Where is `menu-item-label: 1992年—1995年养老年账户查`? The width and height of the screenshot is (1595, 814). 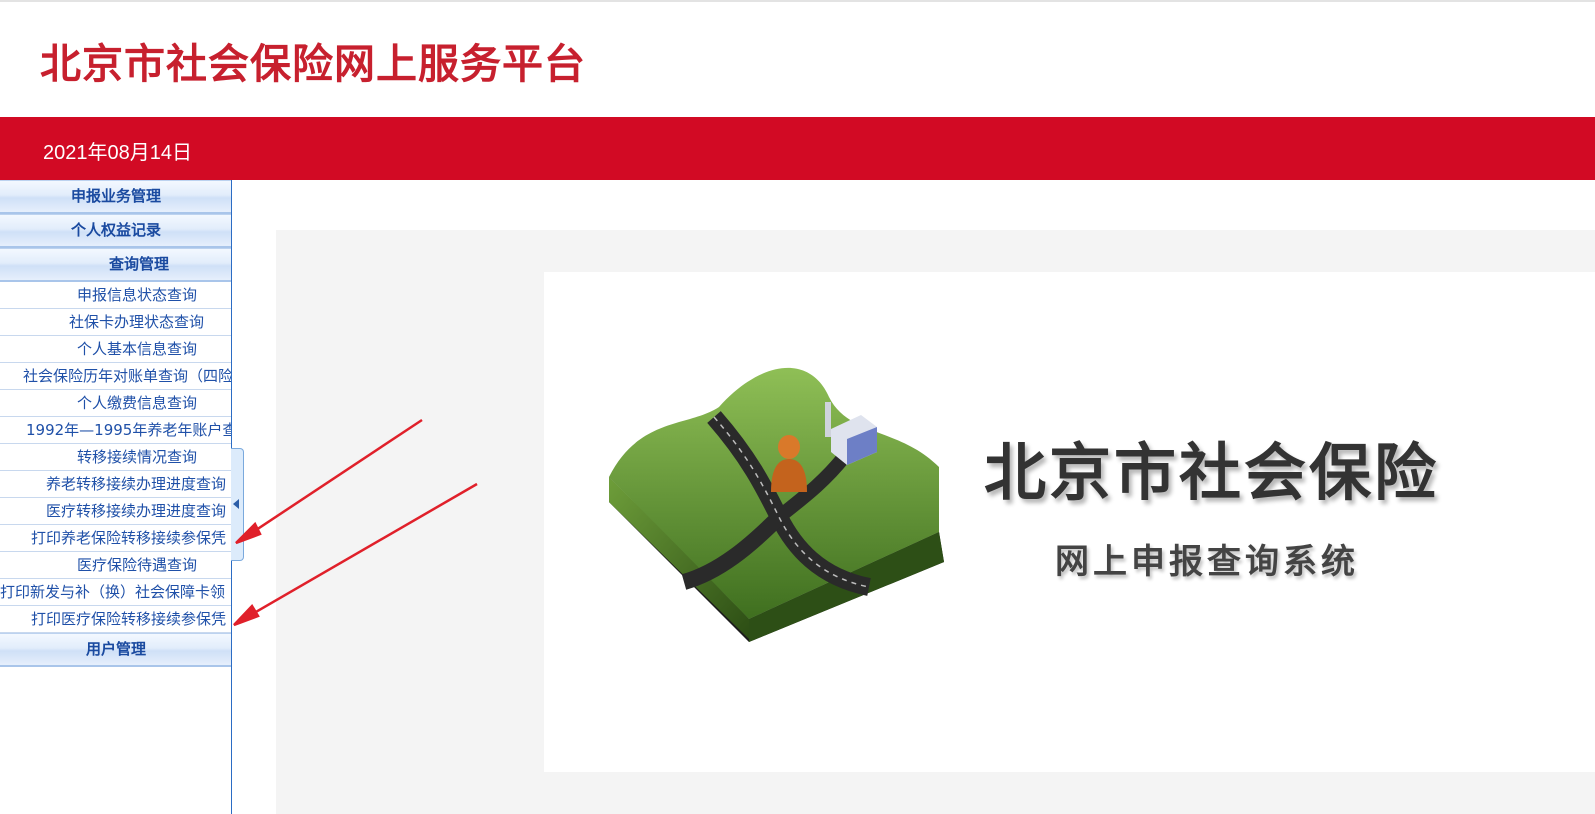 menu-item-label: 1992年—1995年养老年账户查 is located at coordinates (129, 430).